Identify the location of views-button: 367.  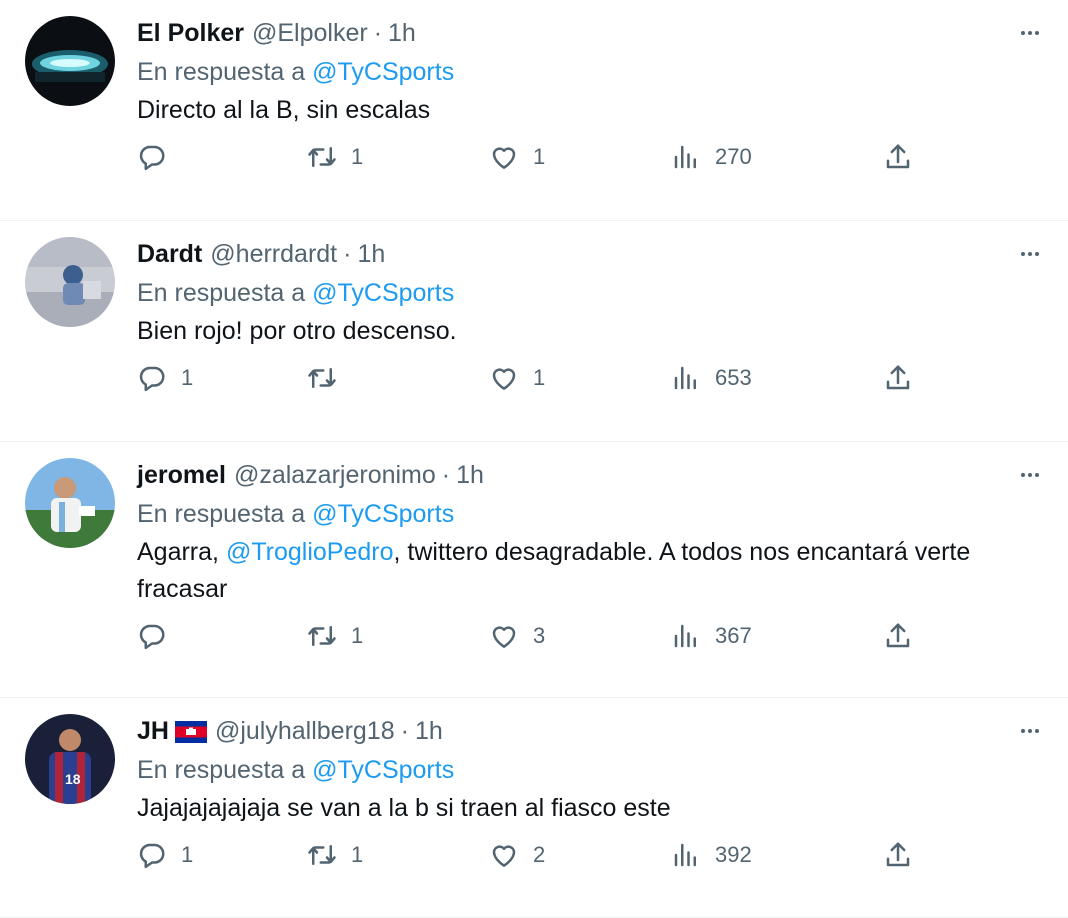
(777, 636).